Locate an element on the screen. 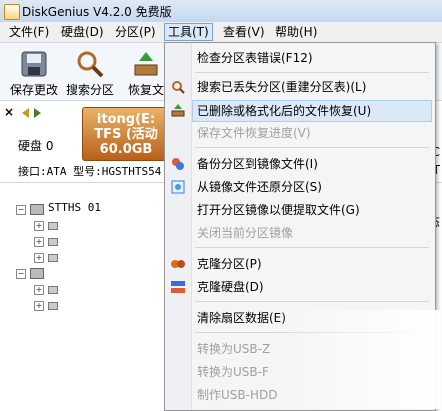 The height and width of the screenshot is (411, 442). disk-label: 硬盘 0 is located at coordinates (36, 146).